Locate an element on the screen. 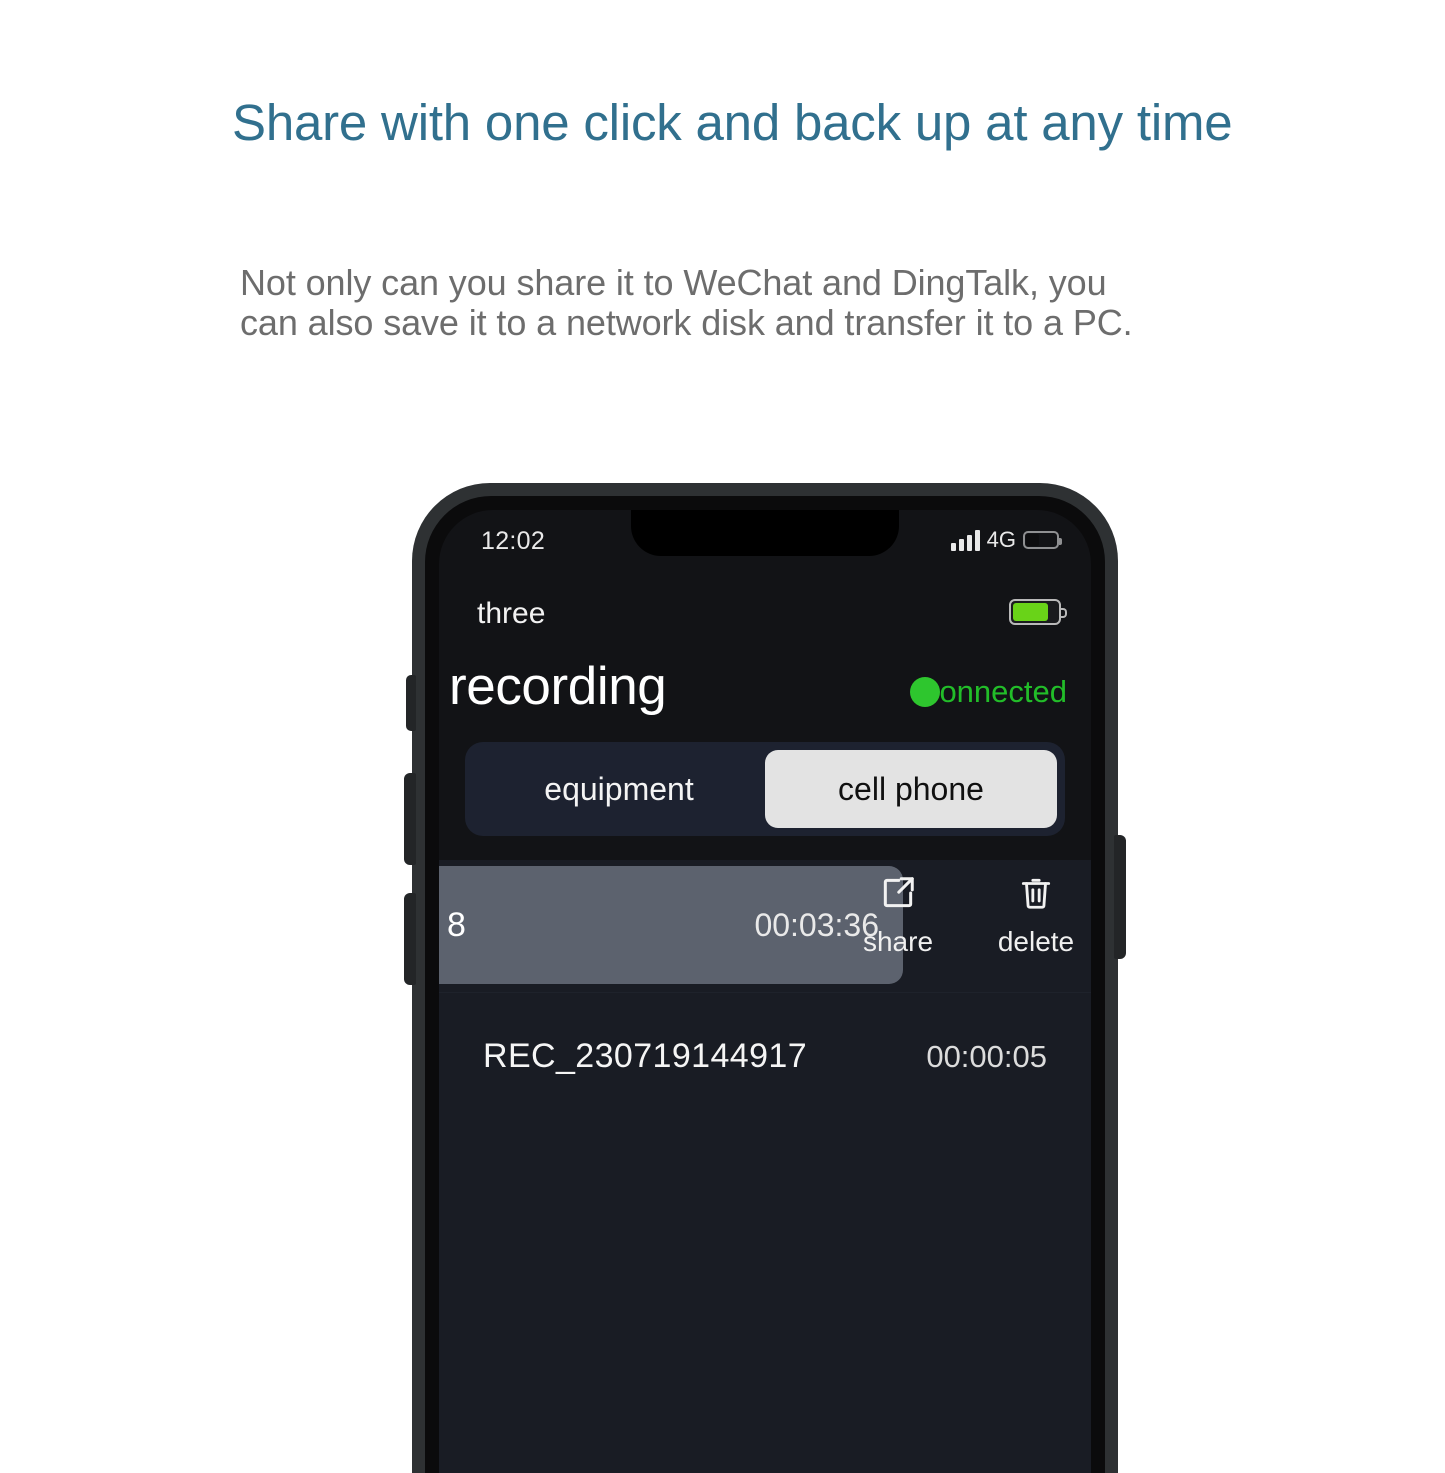 The width and height of the screenshot is (1445, 1473). account-name-label: three is located at coordinates (511, 613).